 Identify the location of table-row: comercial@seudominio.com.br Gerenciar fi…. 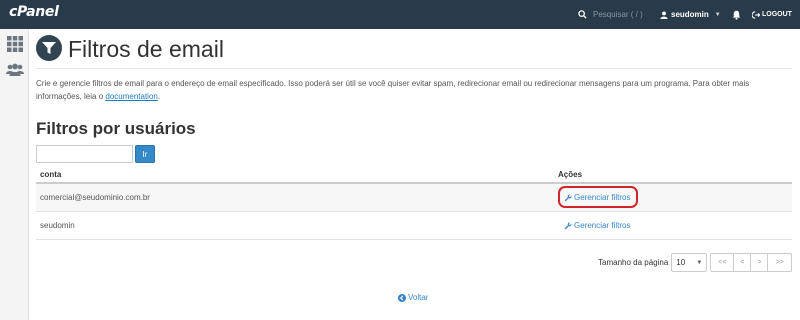
(414, 198).